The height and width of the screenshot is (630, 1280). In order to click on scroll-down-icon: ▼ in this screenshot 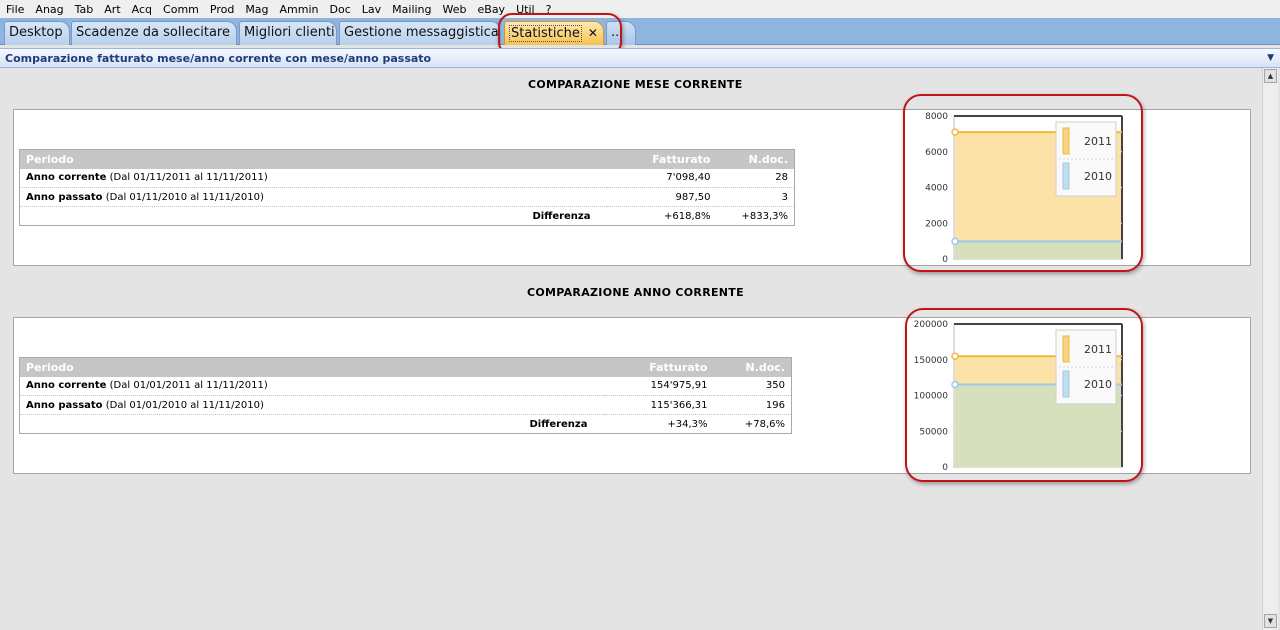, I will do `click(1270, 621)`.